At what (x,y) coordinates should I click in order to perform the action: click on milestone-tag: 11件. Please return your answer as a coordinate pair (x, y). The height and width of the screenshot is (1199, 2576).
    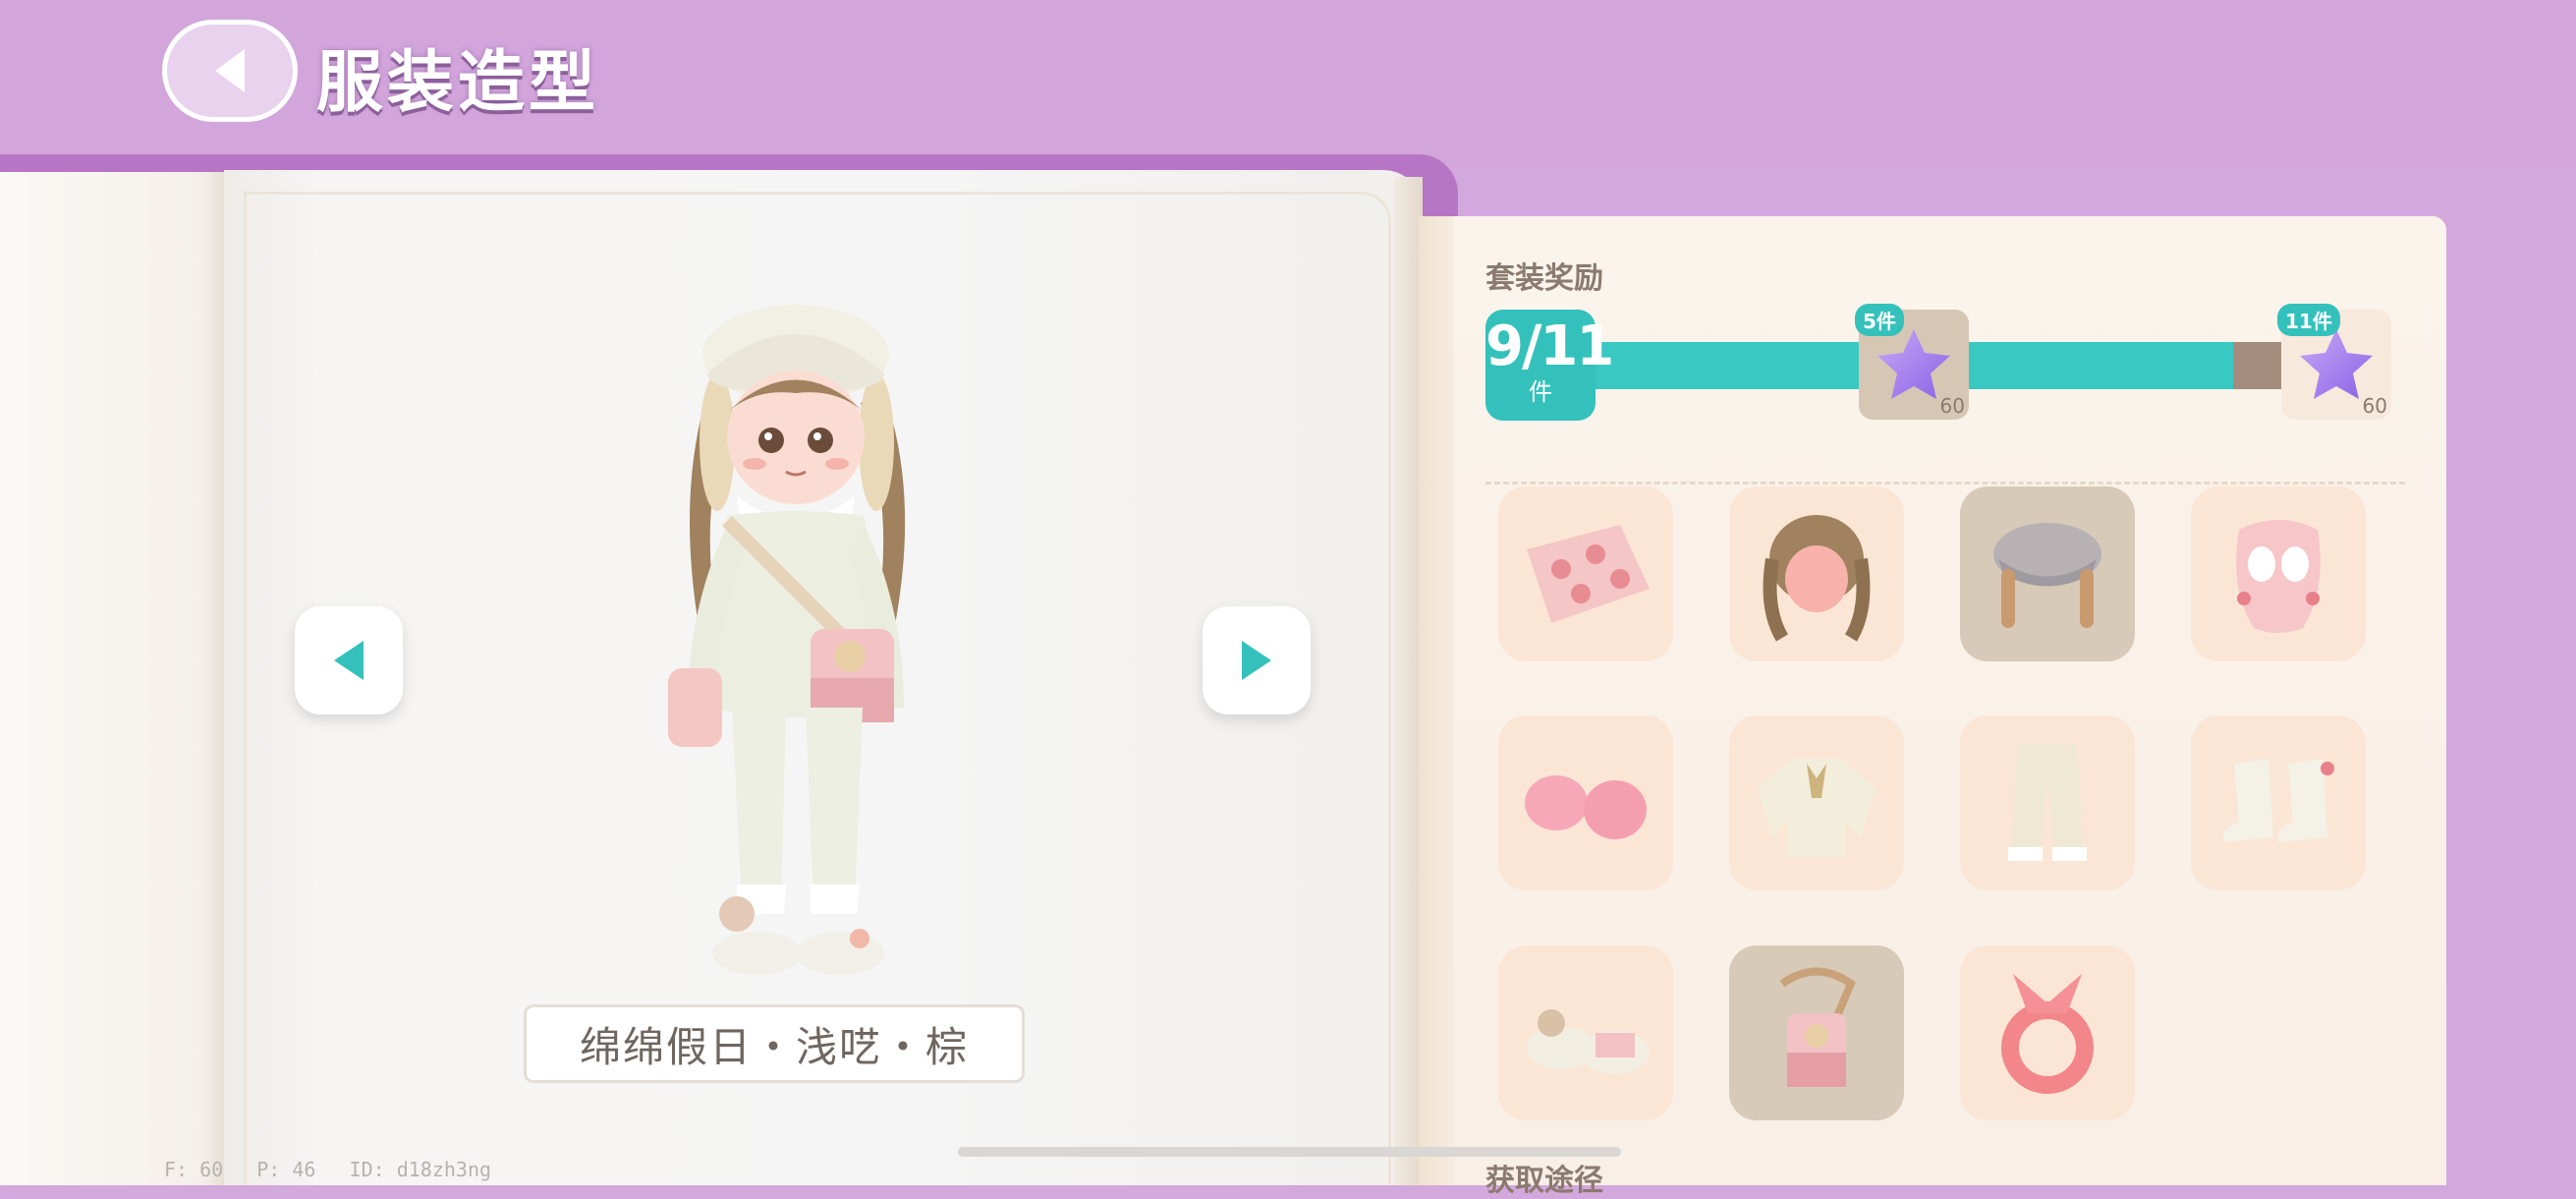
    Looking at the image, I should click on (2308, 320).